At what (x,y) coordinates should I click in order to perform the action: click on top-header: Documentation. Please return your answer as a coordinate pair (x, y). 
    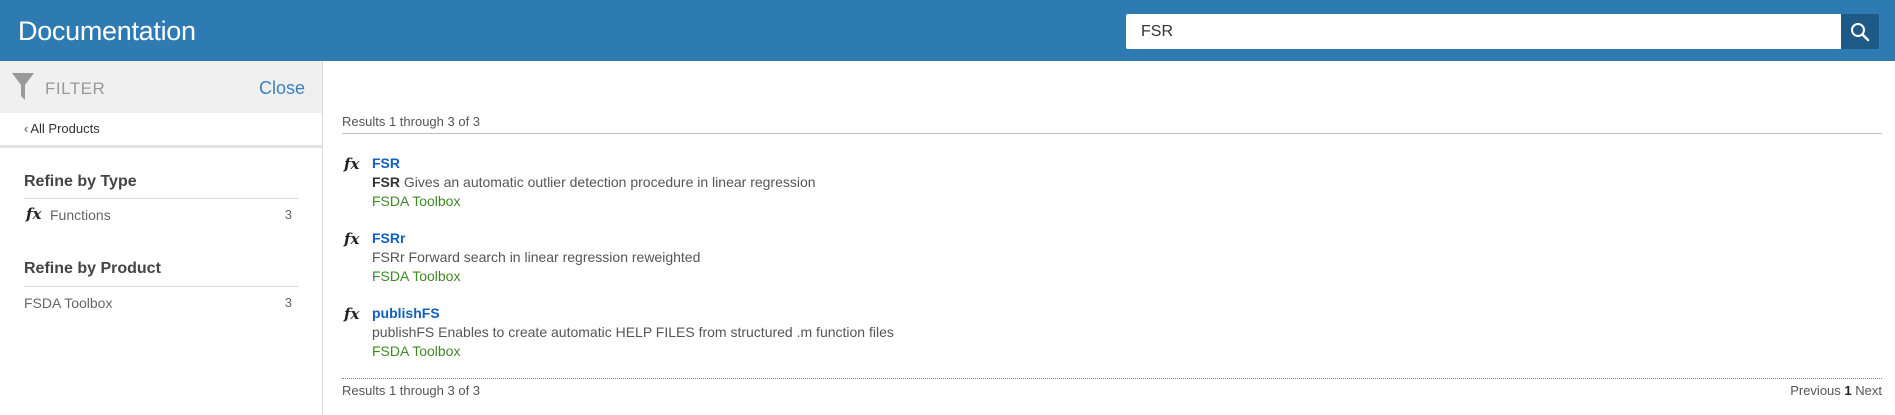
    Looking at the image, I should click on (947, 30).